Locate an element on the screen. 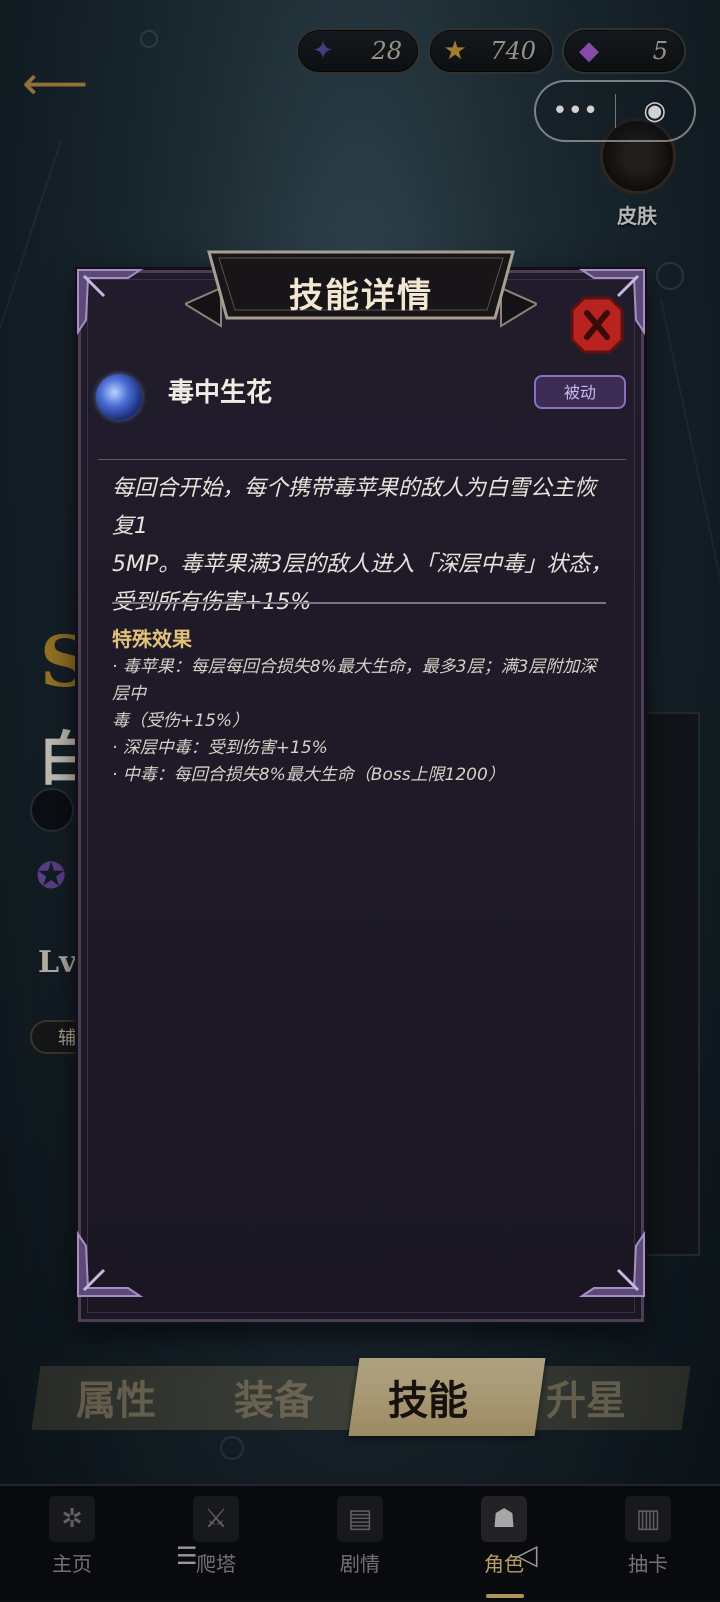 Image resolution: width=720 pixels, height=1602 pixels. effect-line: · 中毒：每回合损失8%最大生命（Boss上限1200） is located at coordinates (308, 775).